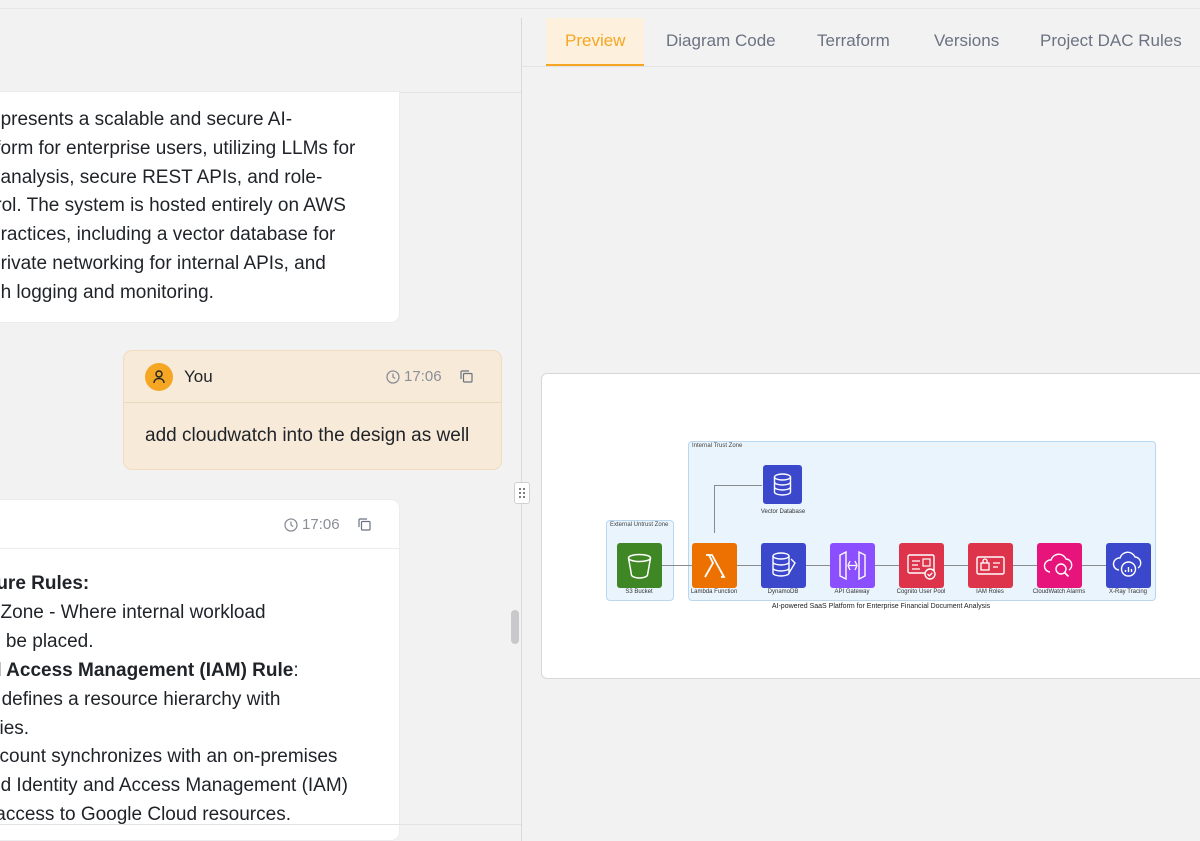  Describe the element at coordinates (307, 435) in the screenshot. I see `user-message-text: add cloudwatch into the design as well` at that location.